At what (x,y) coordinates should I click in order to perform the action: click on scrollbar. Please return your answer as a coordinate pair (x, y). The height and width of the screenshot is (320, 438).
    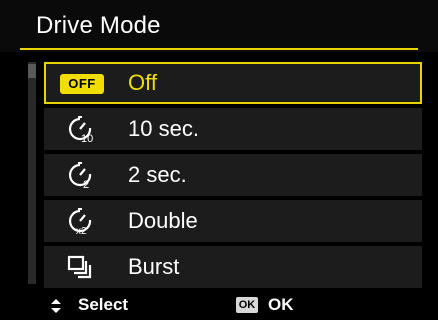
    Looking at the image, I should click on (32, 173).